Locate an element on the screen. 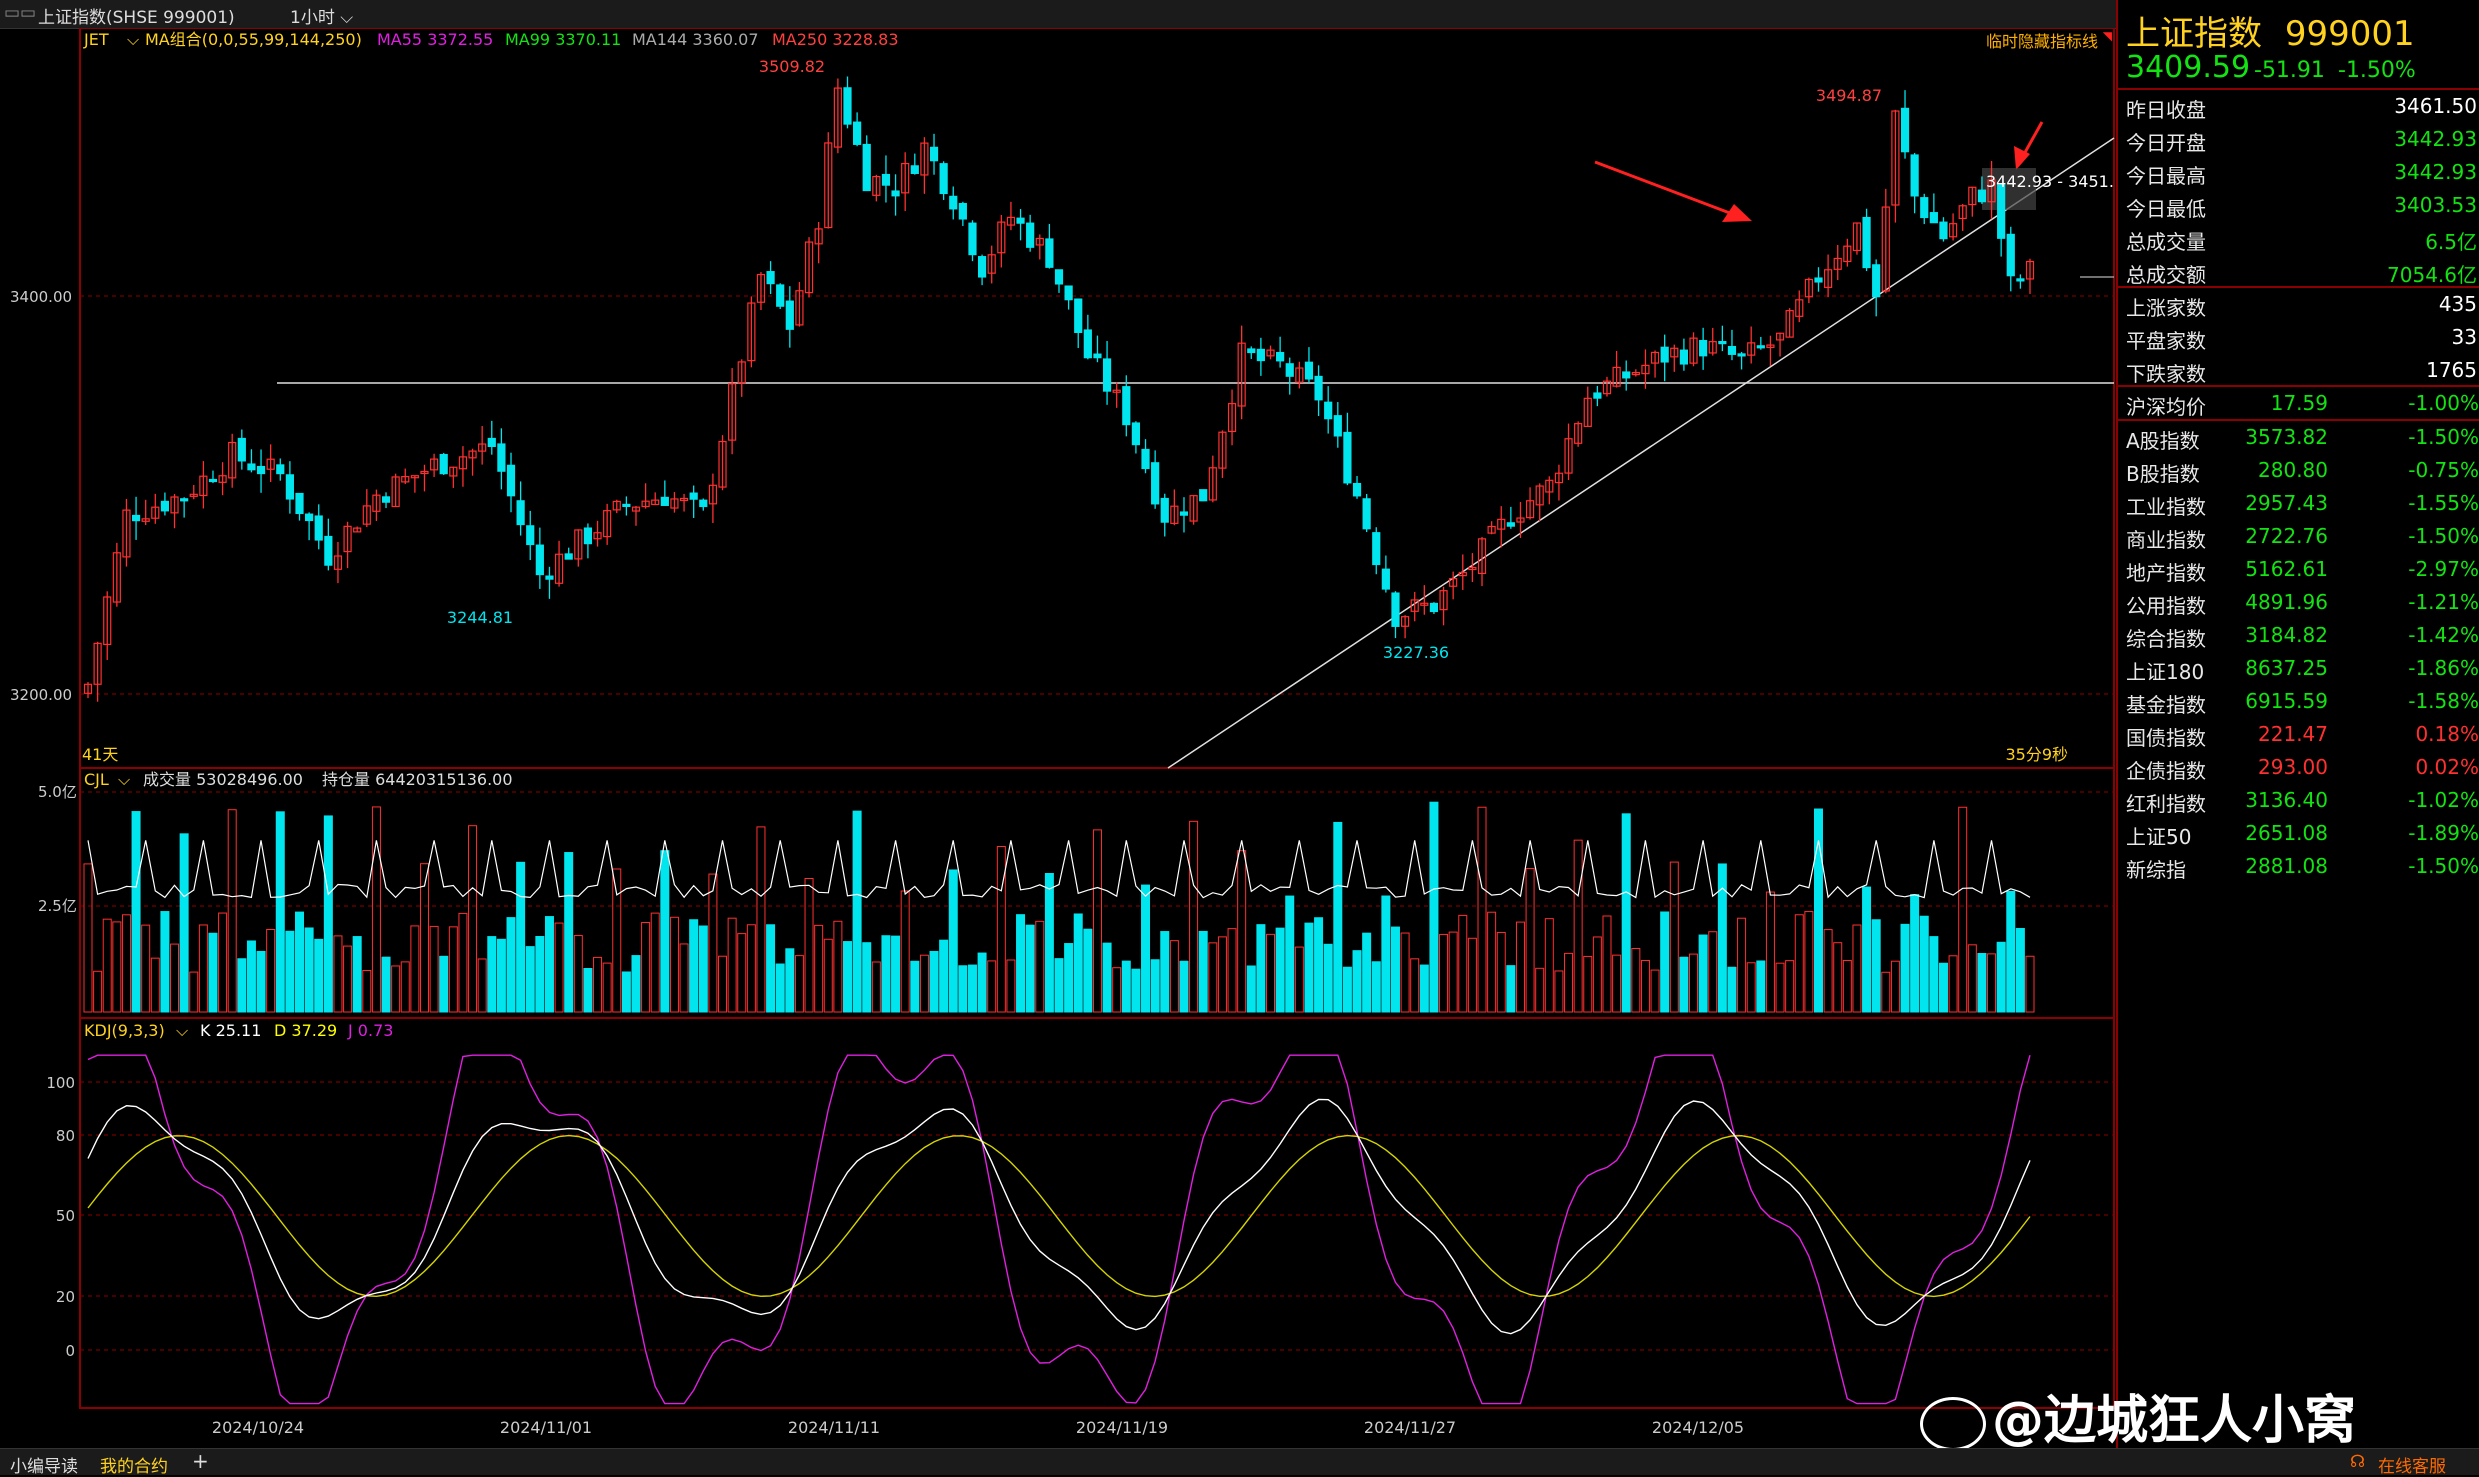  online-service-link: 在线客服 is located at coordinates (2412, 1464).